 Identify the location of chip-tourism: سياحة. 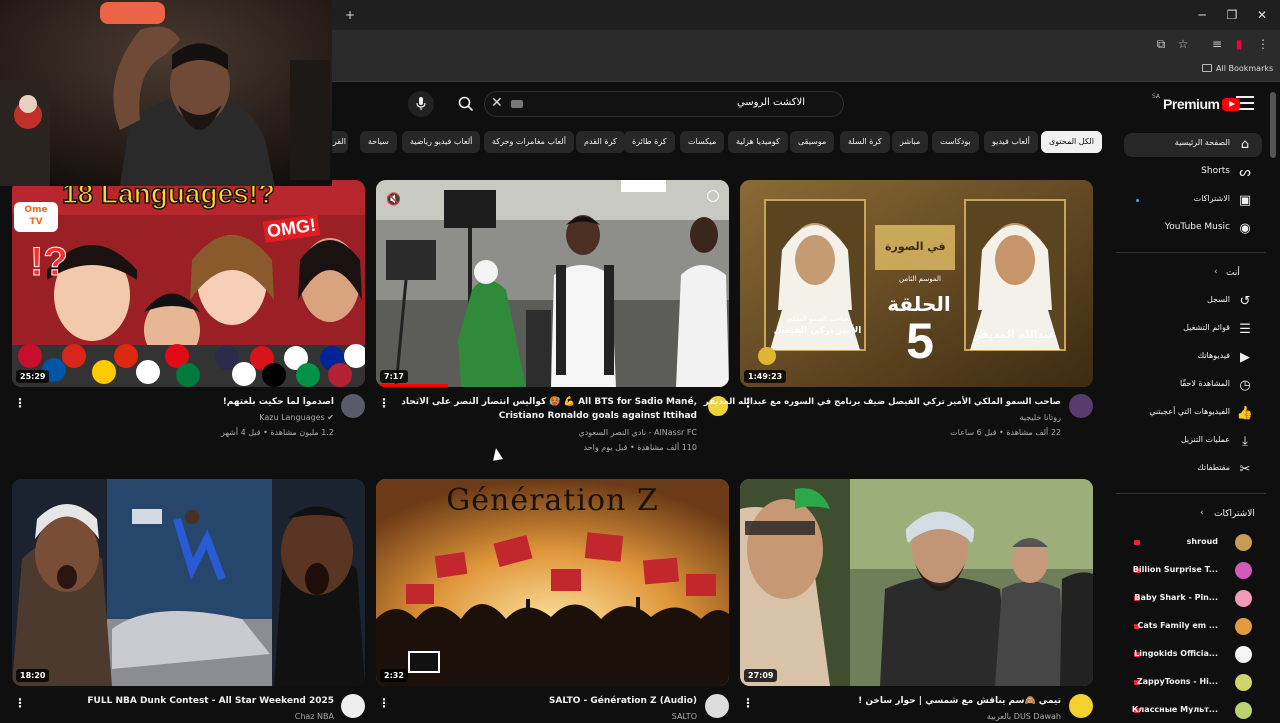
(378, 142).